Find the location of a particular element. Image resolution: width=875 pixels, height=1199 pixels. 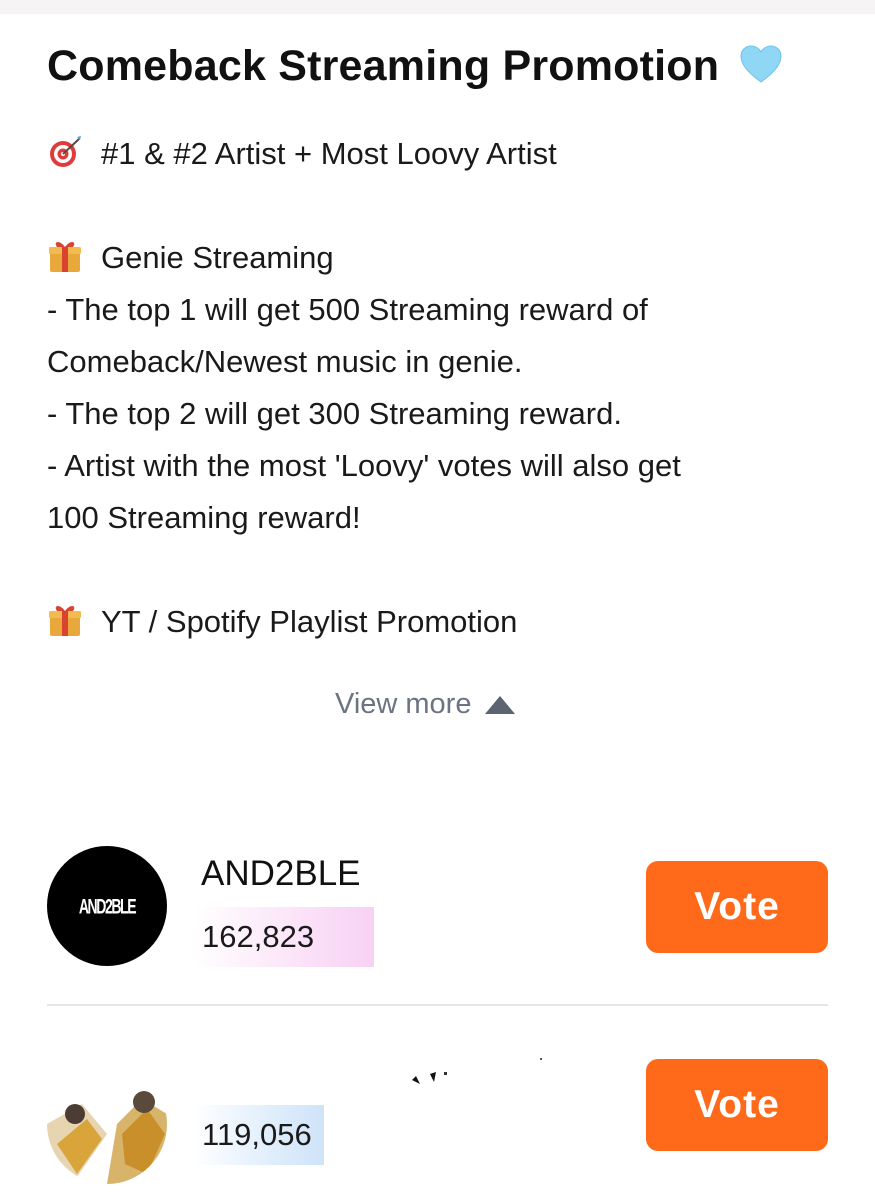

target-icon is located at coordinates (65, 151).